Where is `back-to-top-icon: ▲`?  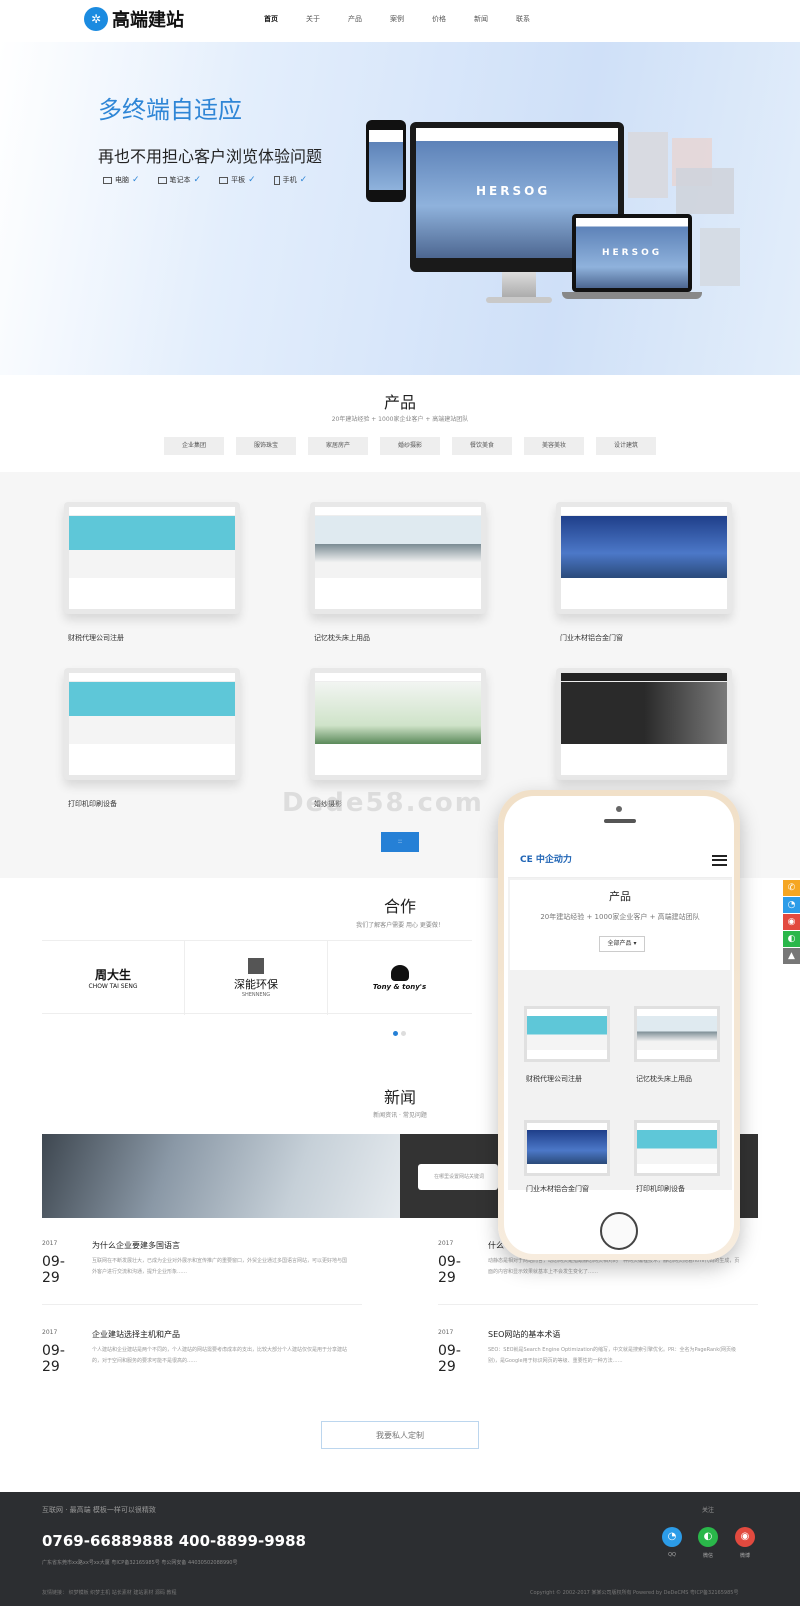
back-to-top-icon: ▲ is located at coordinates (791, 956).